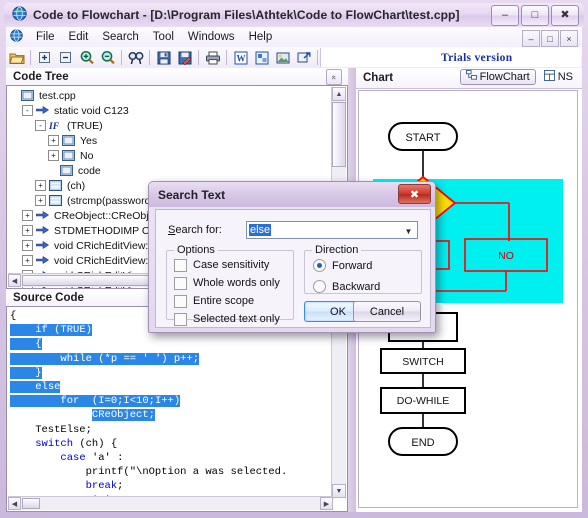 The height and width of the screenshot is (518, 588). I want to click on source-vertical-scrollbar: ▲ ▼, so click(338, 403).